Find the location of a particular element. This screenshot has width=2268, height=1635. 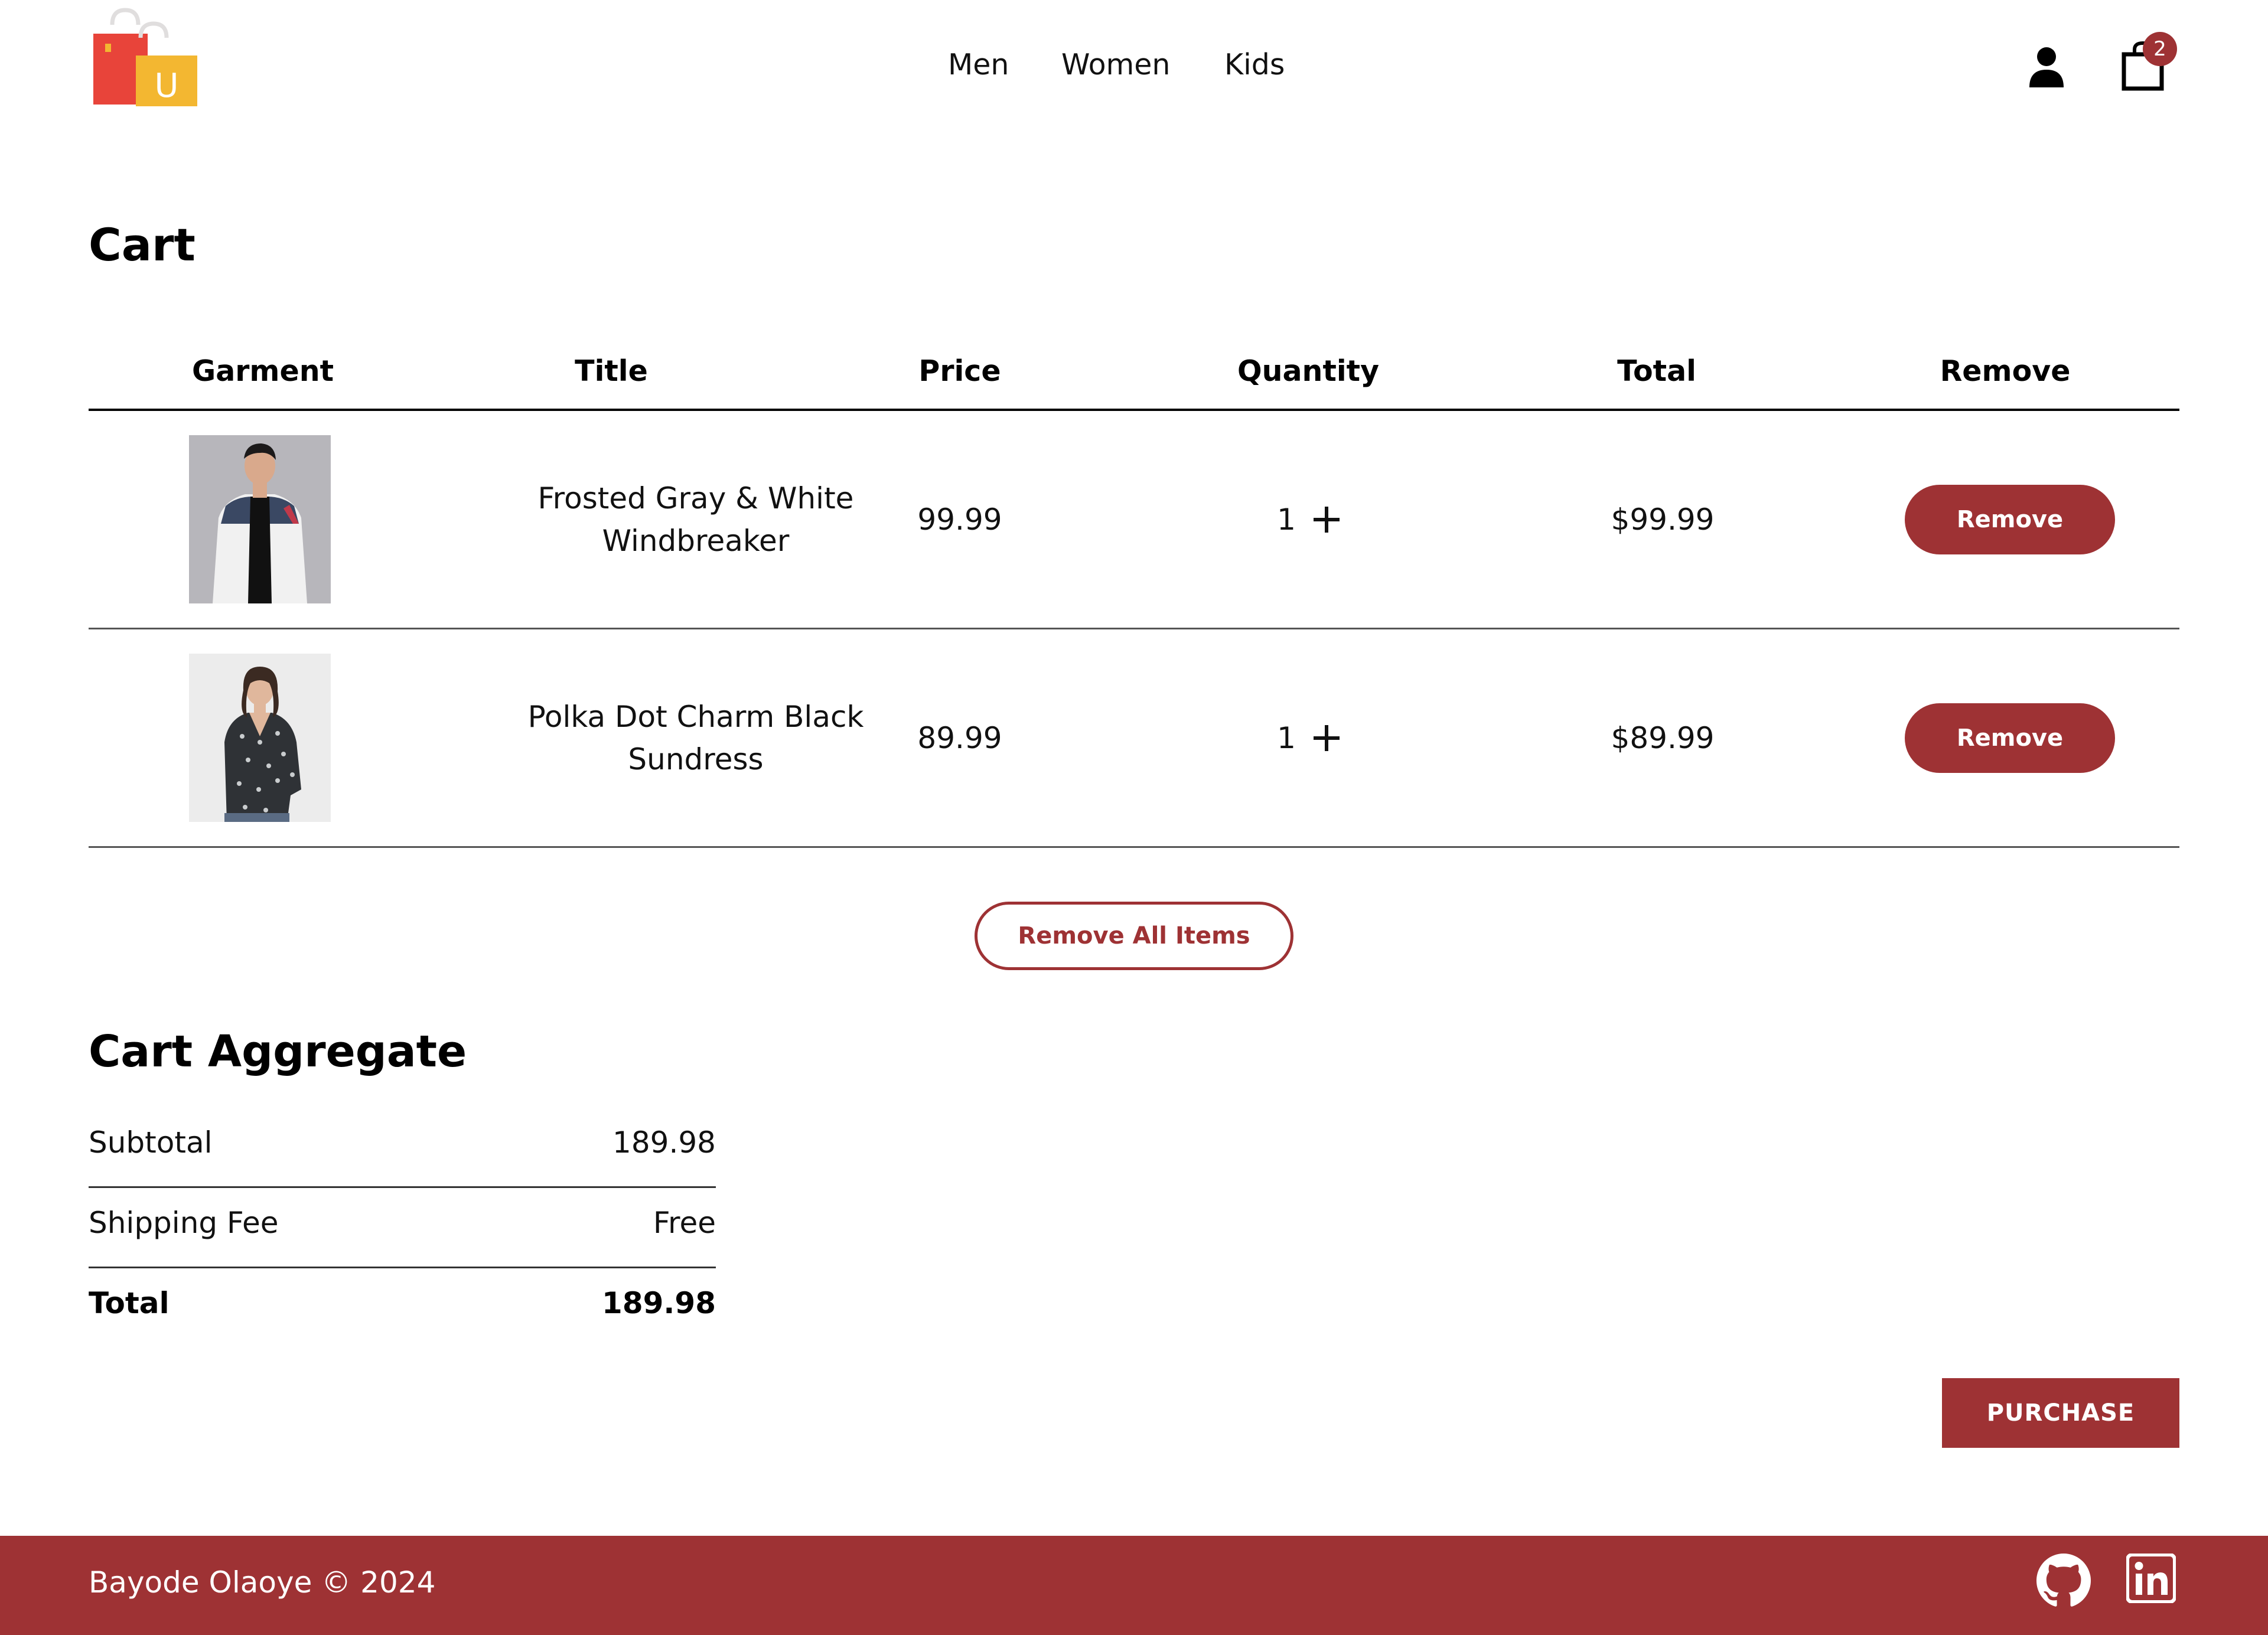

nav-link-women: Women is located at coordinates (1116, 65).